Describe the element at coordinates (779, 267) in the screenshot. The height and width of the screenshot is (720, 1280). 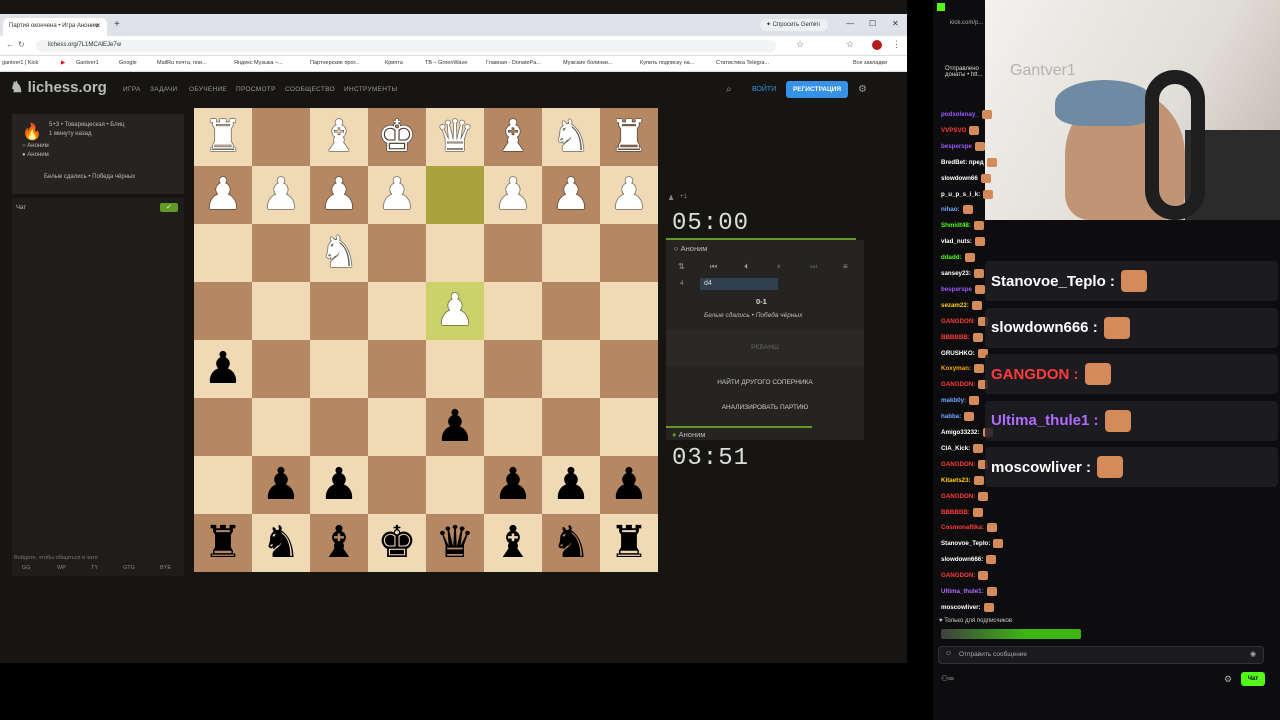
I see `next-move-icon: ⏵` at that location.